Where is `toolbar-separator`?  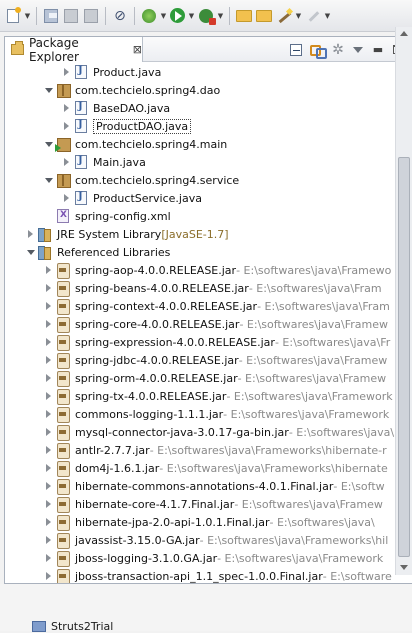 toolbar-separator is located at coordinates (134, 15).